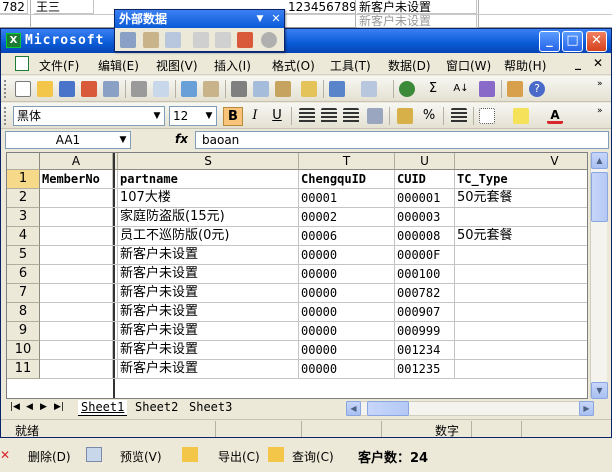  Describe the element at coordinates (598, 63) in the screenshot. I see `doc-close-button: ✕` at that location.